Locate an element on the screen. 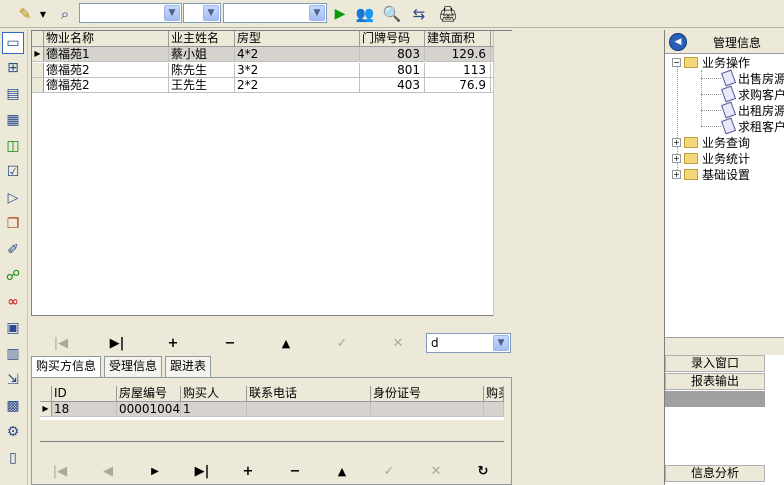 This screenshot has width=784, height=485. chart-icon: ◫ is located at coordinates (13, 146).